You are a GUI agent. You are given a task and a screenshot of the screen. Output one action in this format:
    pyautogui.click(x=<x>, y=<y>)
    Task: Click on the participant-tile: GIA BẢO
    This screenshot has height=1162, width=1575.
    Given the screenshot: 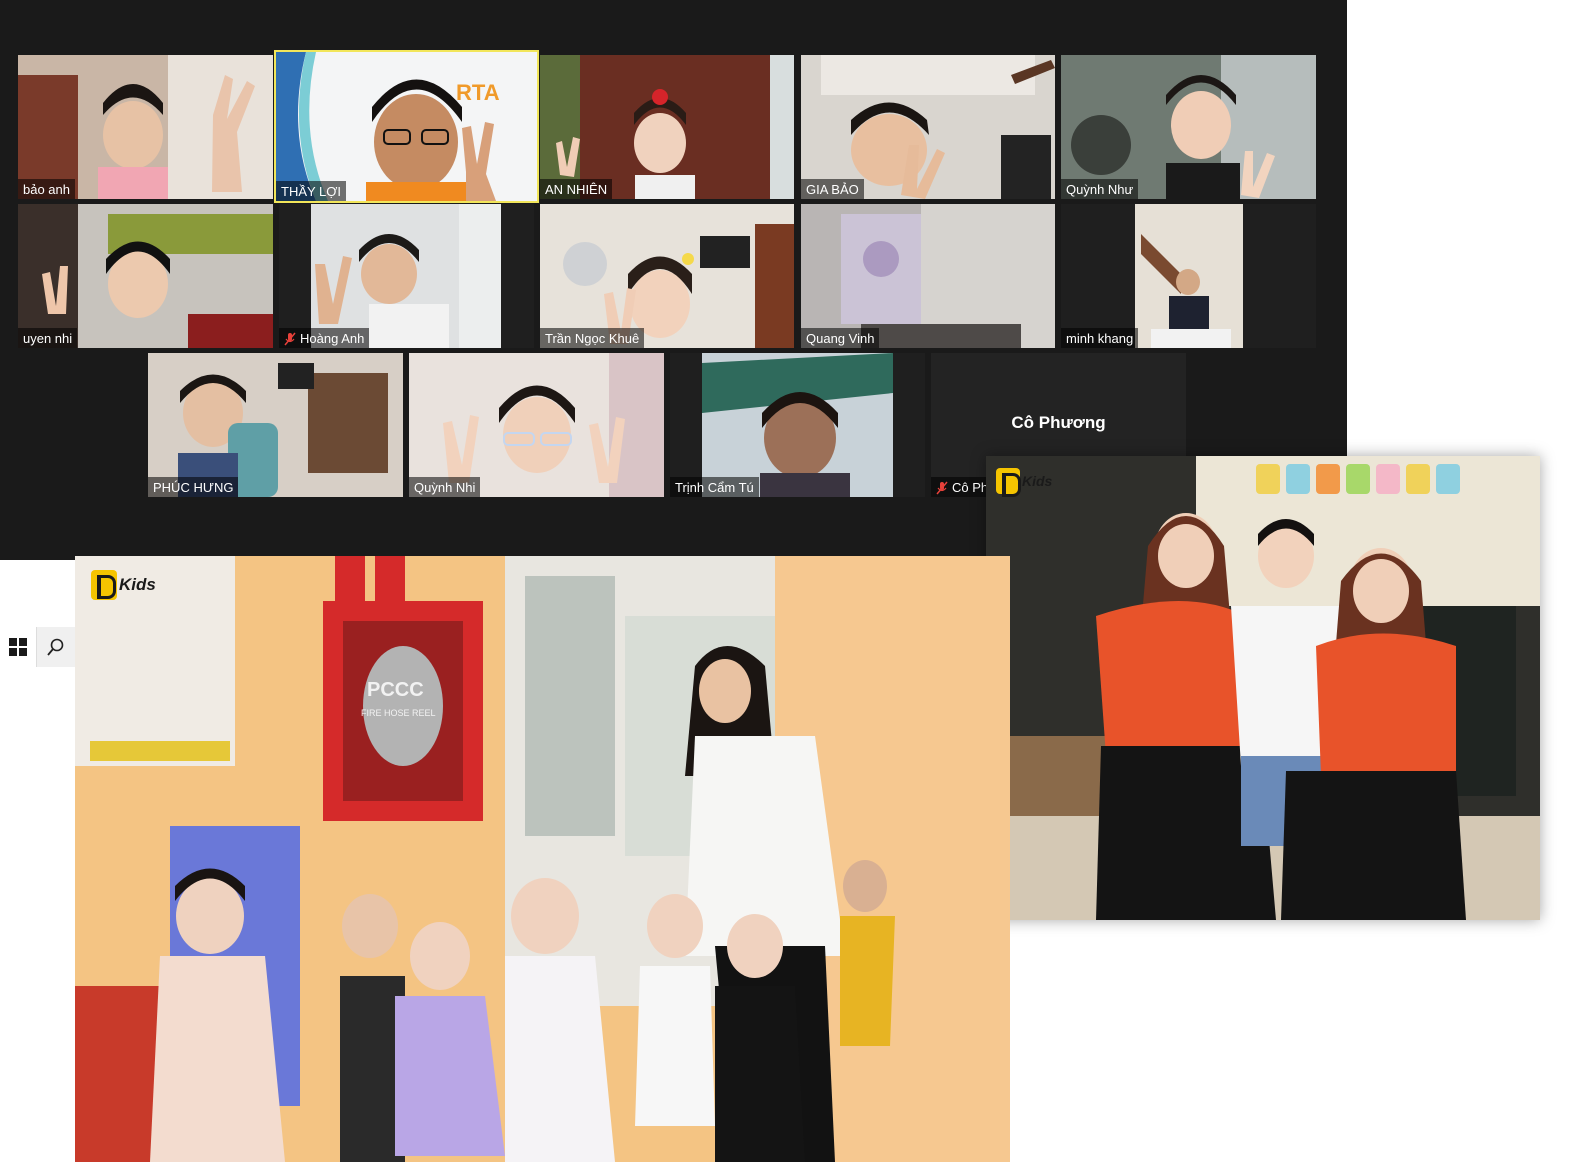 What is the action you would take?
    pyautogui.click(x=928, y=127)
    